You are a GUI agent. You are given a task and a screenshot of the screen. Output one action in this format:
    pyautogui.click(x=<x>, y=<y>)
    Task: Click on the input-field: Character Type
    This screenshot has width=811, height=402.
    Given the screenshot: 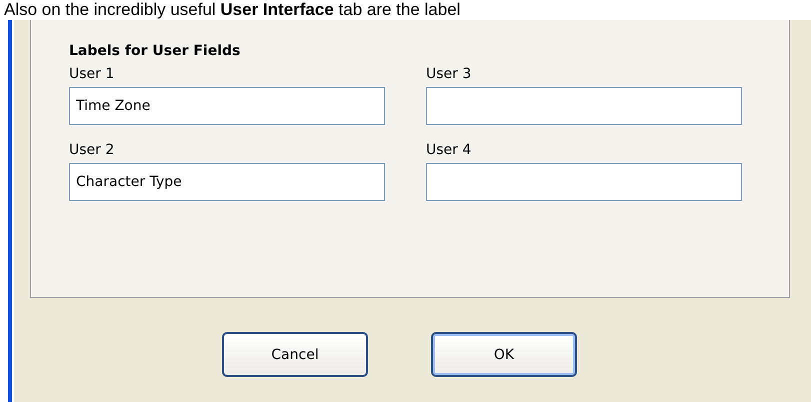 What is the action you would take?
    pyautogui.click(x=227, y=182)
    